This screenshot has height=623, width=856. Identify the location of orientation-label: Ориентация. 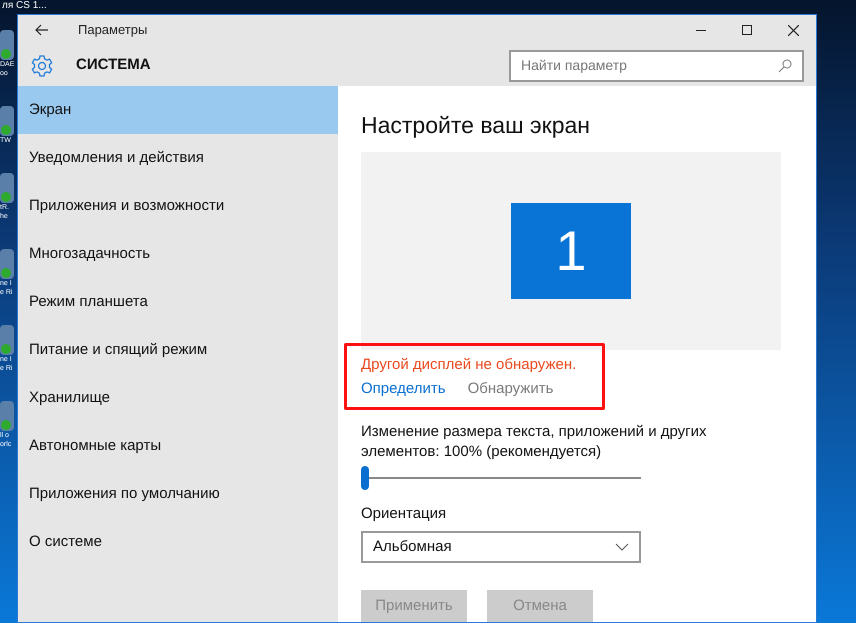
(403, 514).